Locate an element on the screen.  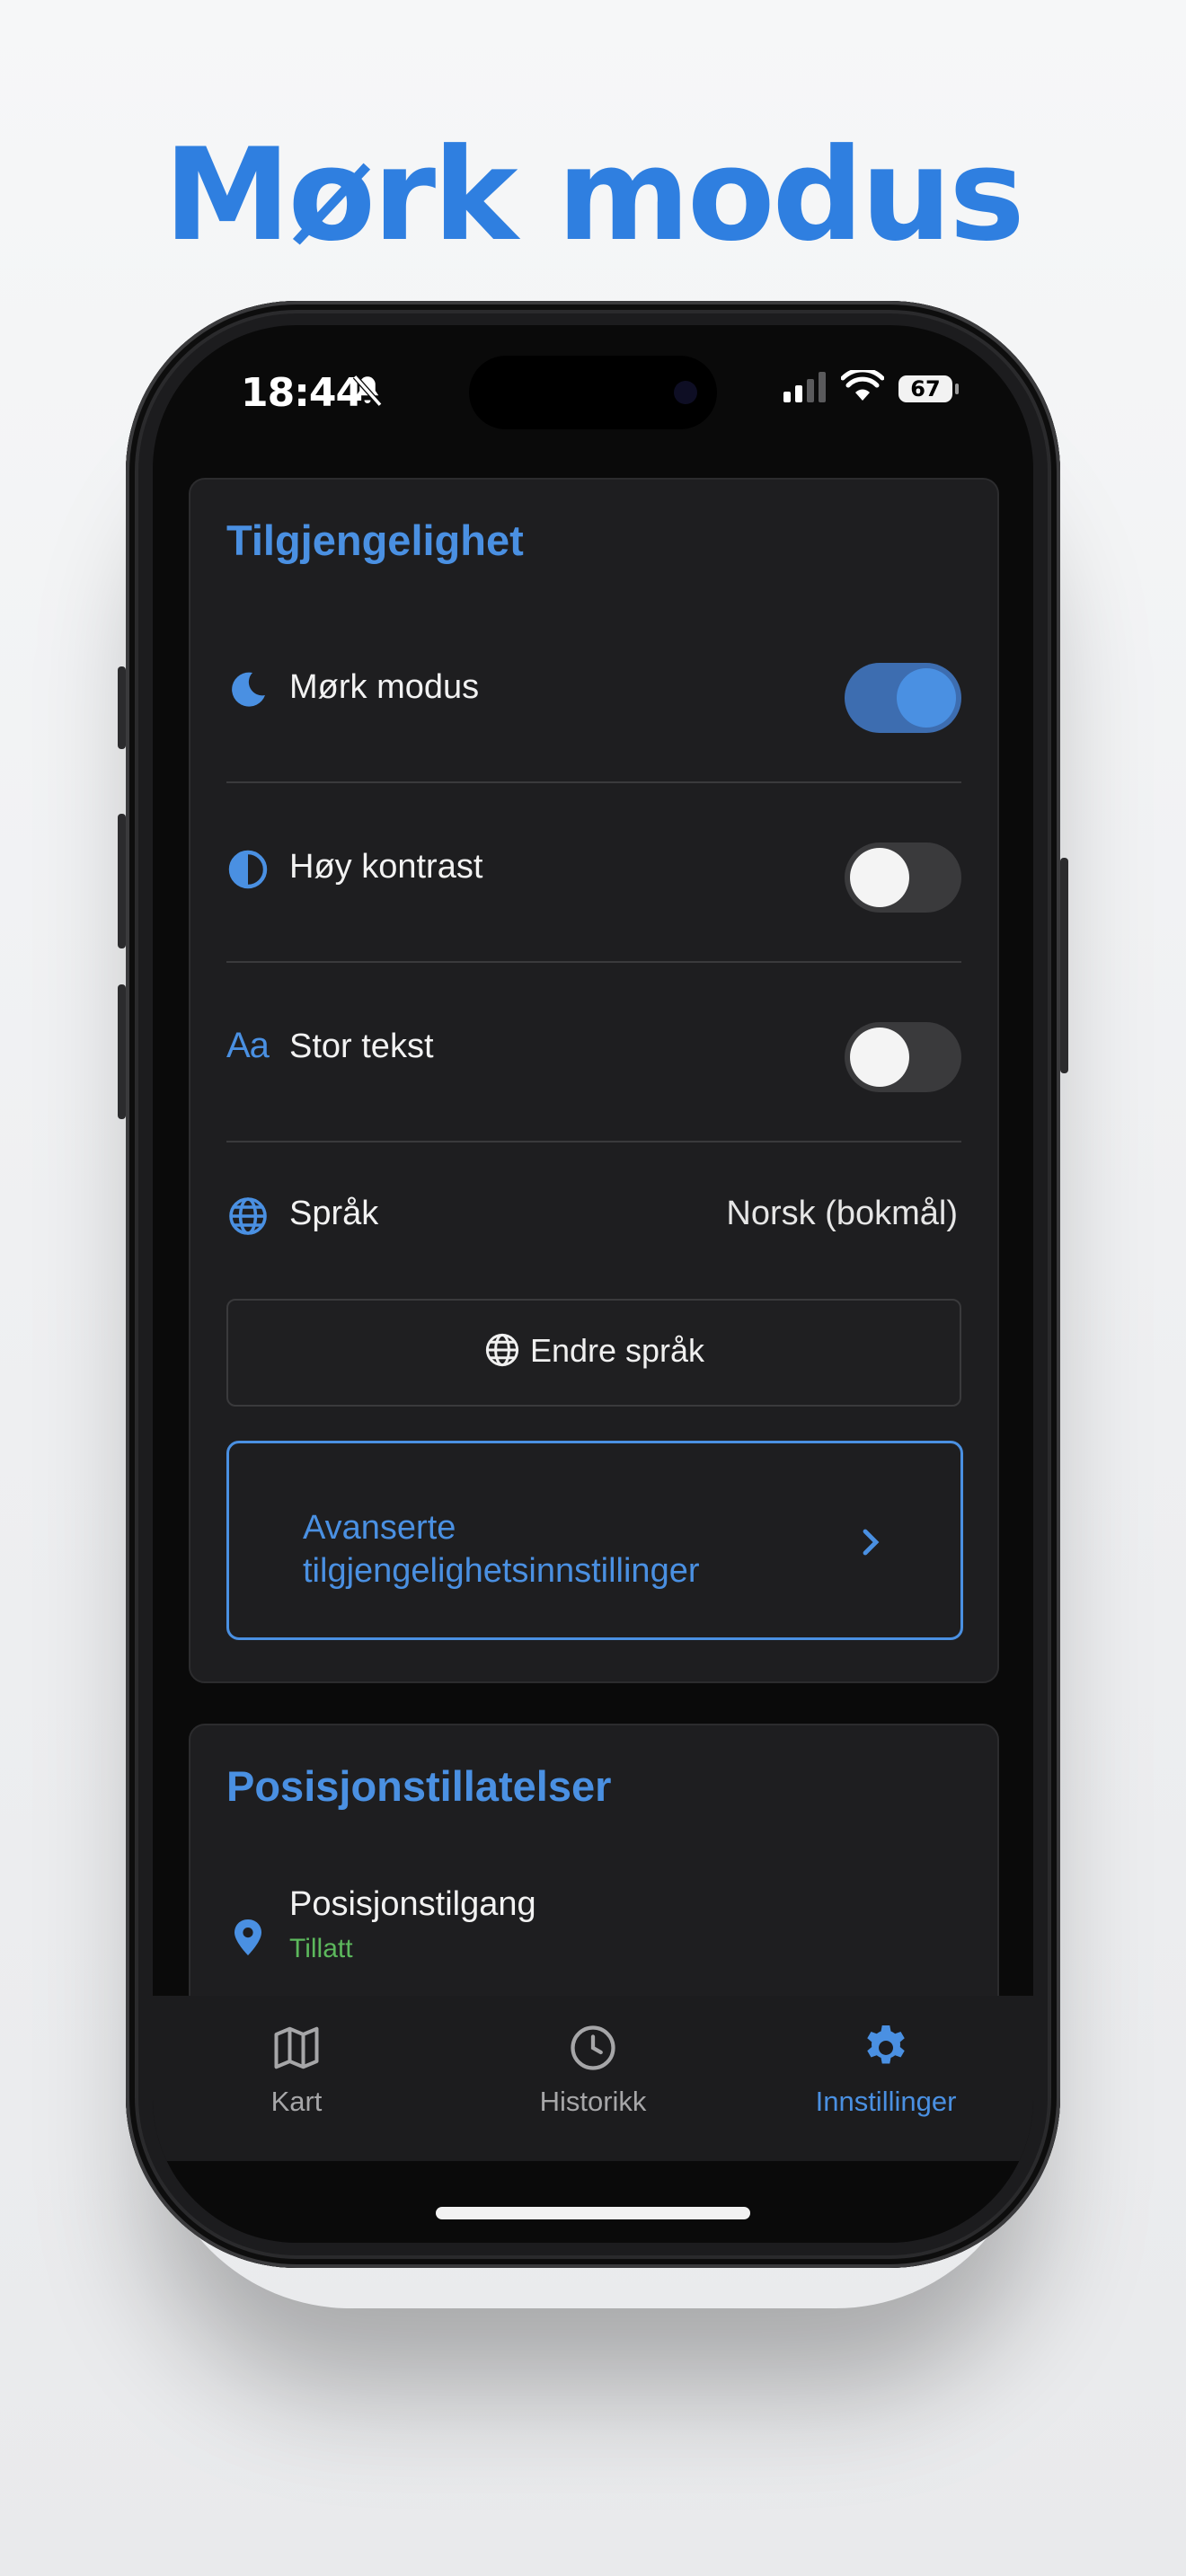
large-text-toggle is located at coordinates (903, 1057).